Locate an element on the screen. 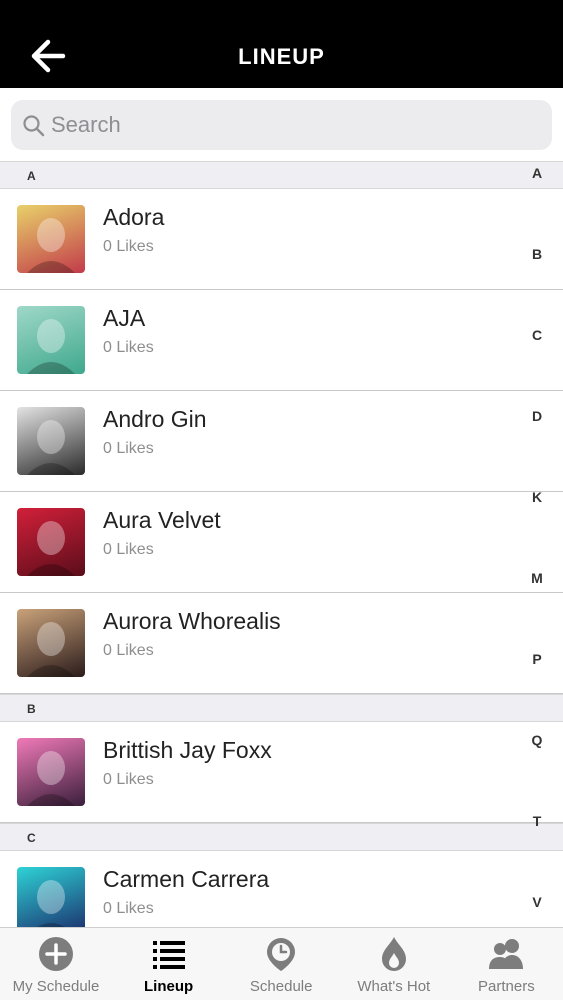  list-item: Brittish Jay Foxx 0 Likes is located at coordinates (281, 772).